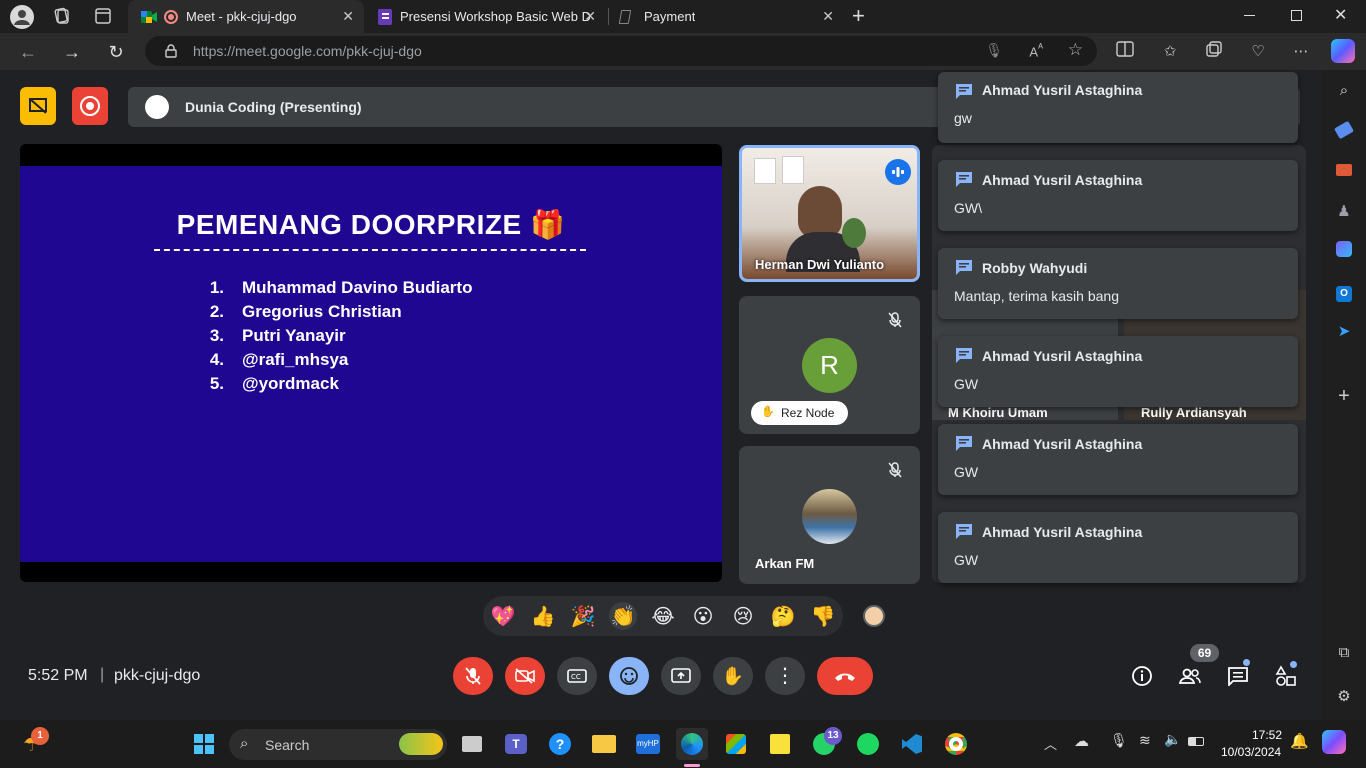  I want to click on tab-meet: Meet - pkk-cjuj-dgo ✕, so click(246, 16).